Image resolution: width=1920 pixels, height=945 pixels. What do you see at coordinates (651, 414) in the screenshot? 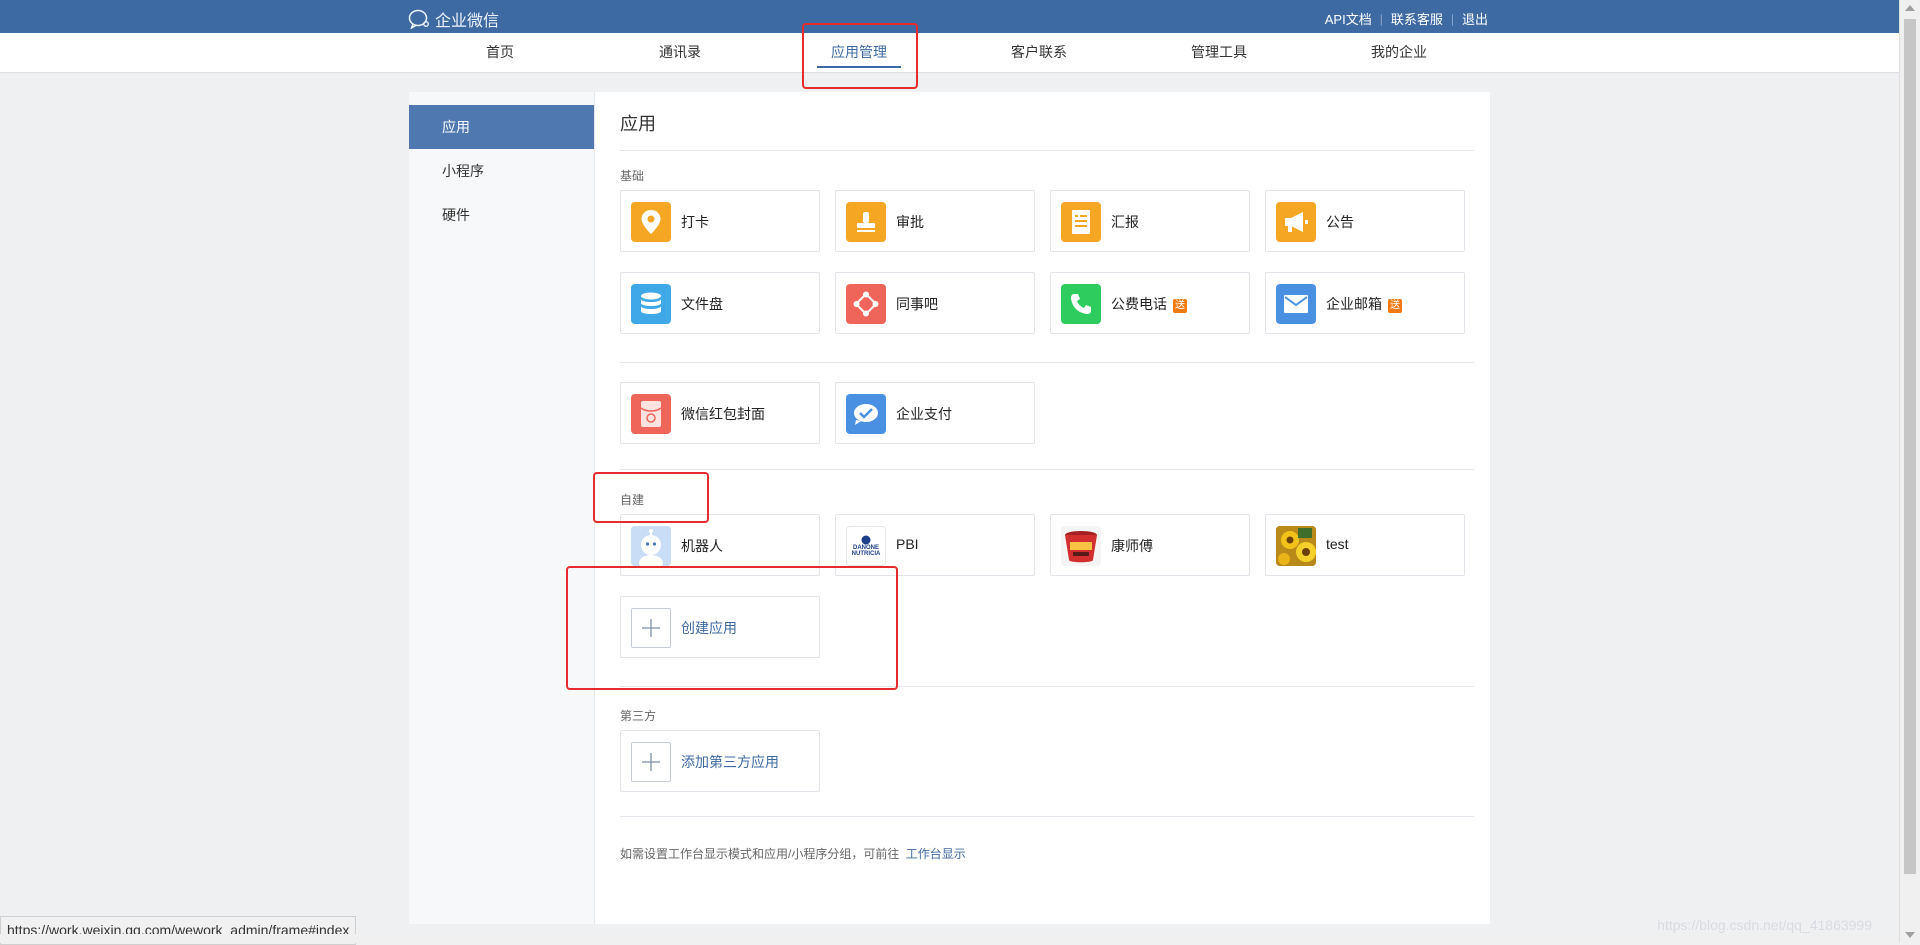
I see `red-packet-icon` at bounding box center [651, 414].